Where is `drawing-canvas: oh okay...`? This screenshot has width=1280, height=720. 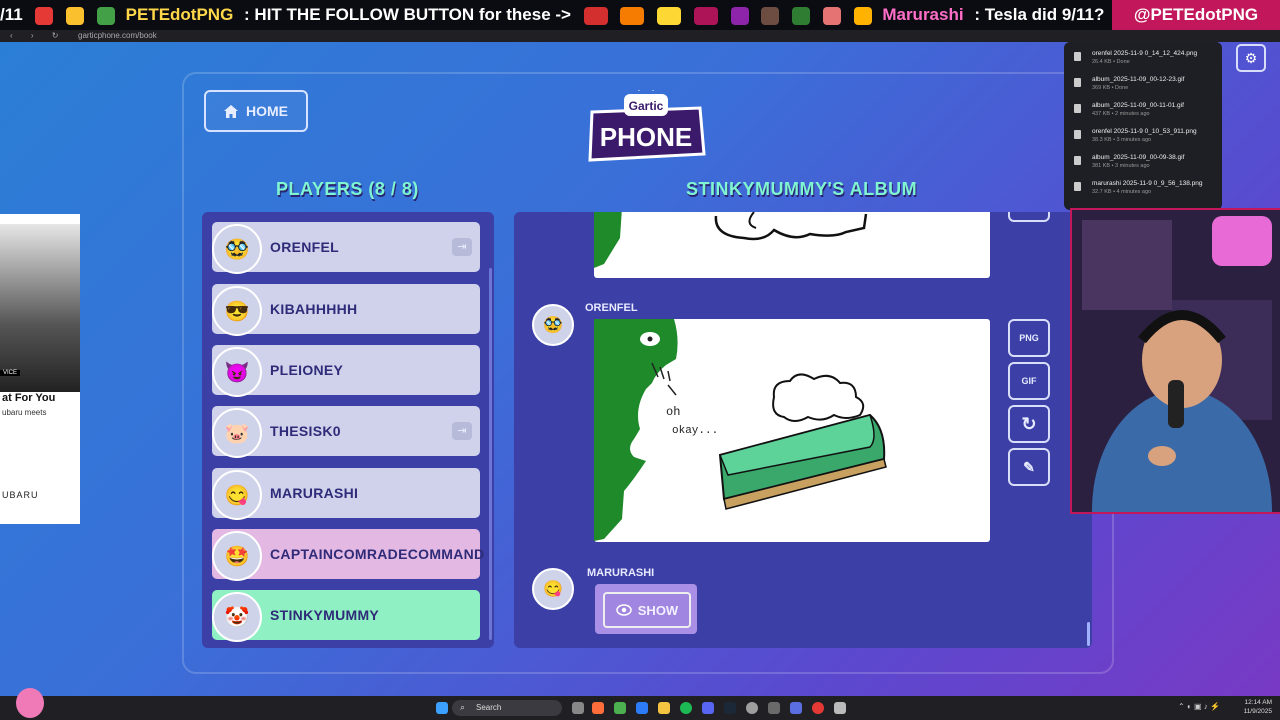 drawing-canvas: oh okay... is located at coordinates (792, 430).